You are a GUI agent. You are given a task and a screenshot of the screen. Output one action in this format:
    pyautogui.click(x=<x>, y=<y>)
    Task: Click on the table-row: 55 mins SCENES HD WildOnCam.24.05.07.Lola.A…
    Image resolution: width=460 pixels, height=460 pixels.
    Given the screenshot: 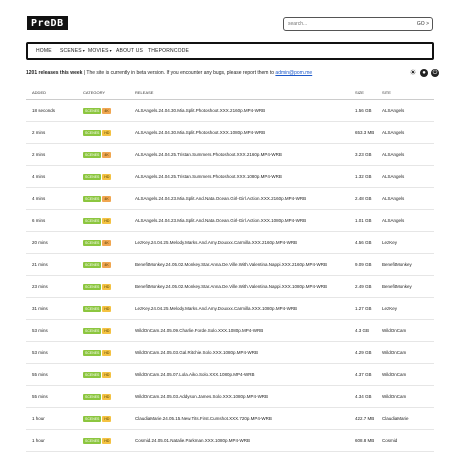 What is the action you would take?
    pyautogui.click(x=230, y=375)
    